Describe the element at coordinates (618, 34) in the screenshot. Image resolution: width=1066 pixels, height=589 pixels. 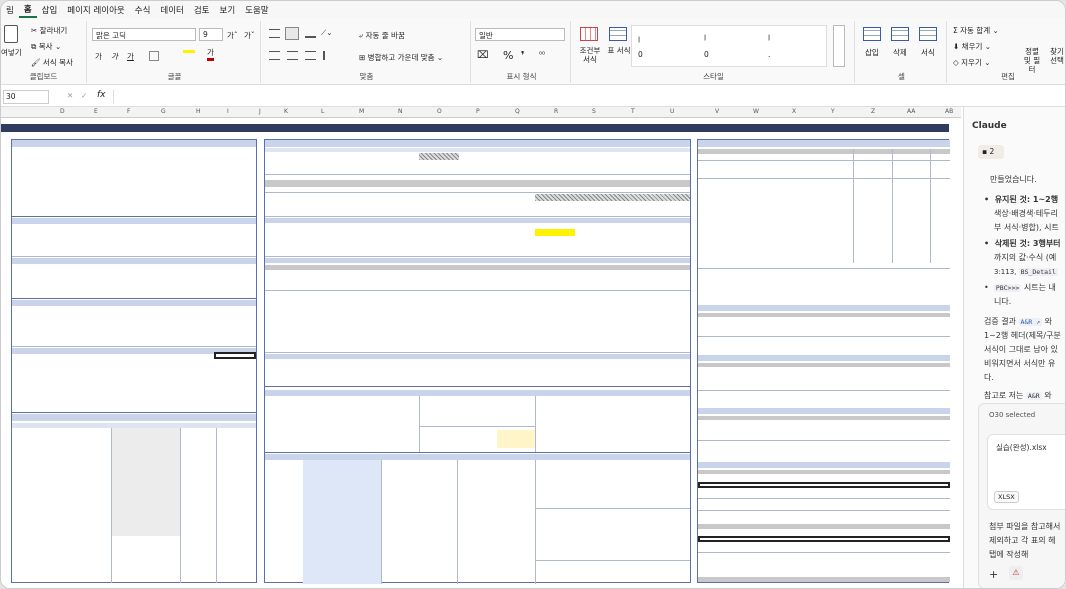
I see `table-format-icon` at that location.